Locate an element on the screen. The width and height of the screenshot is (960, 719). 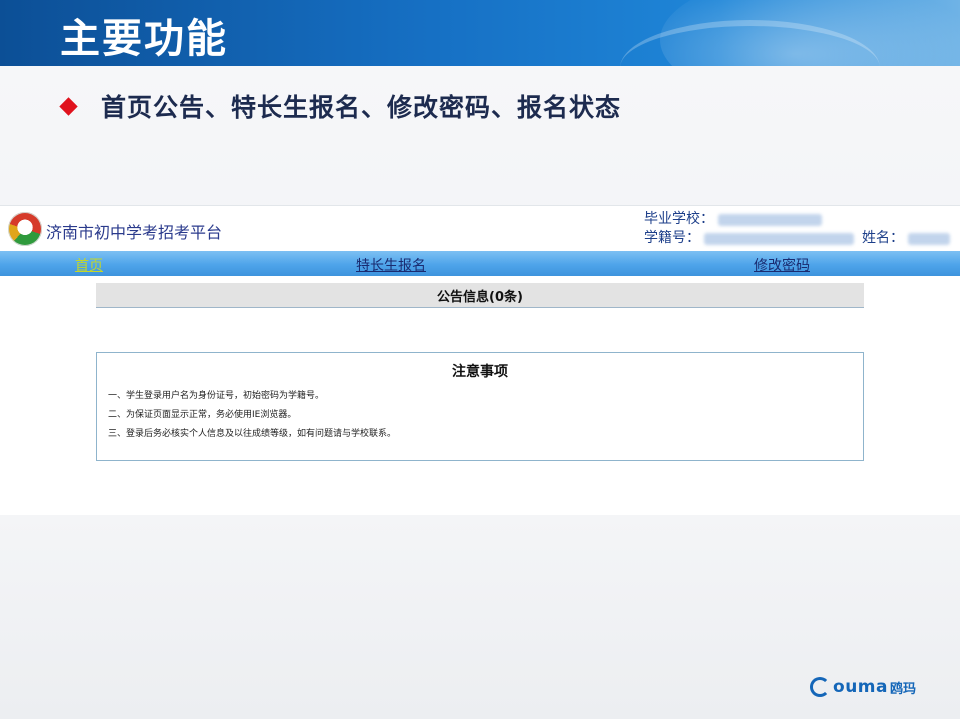
name-label: 姓名： is located at coordinates (883, 238).